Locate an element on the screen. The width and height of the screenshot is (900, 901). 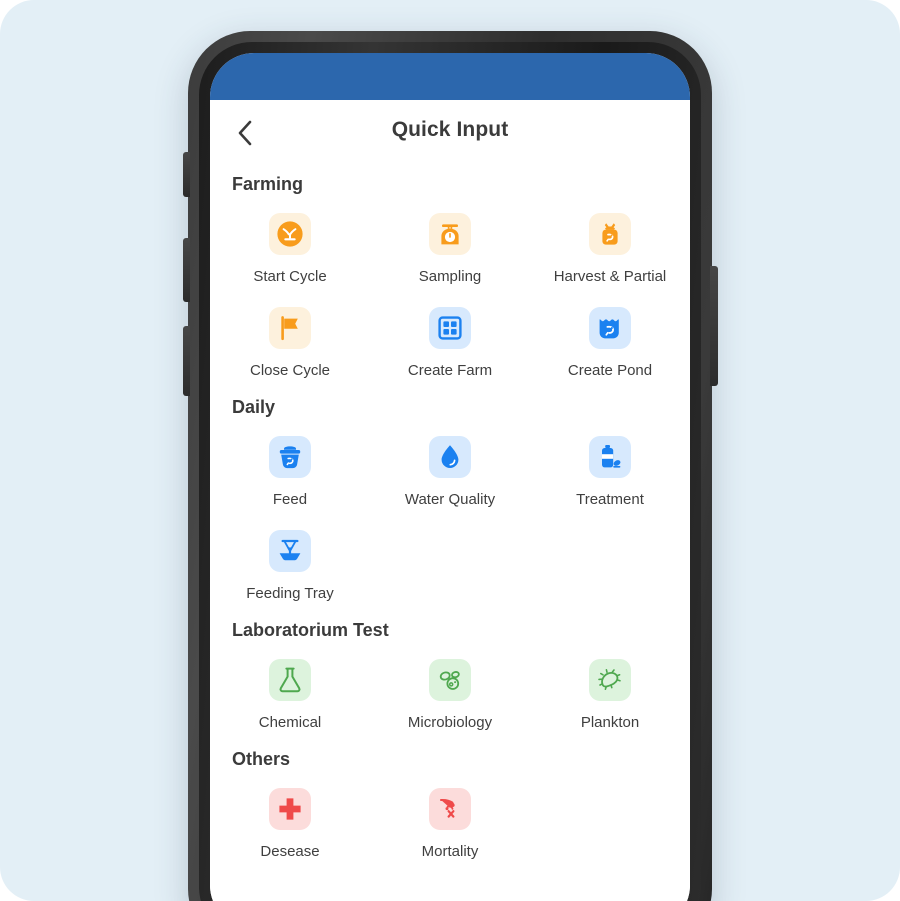
shortcut-label: Water Quality is located at coordinates (450, 499).